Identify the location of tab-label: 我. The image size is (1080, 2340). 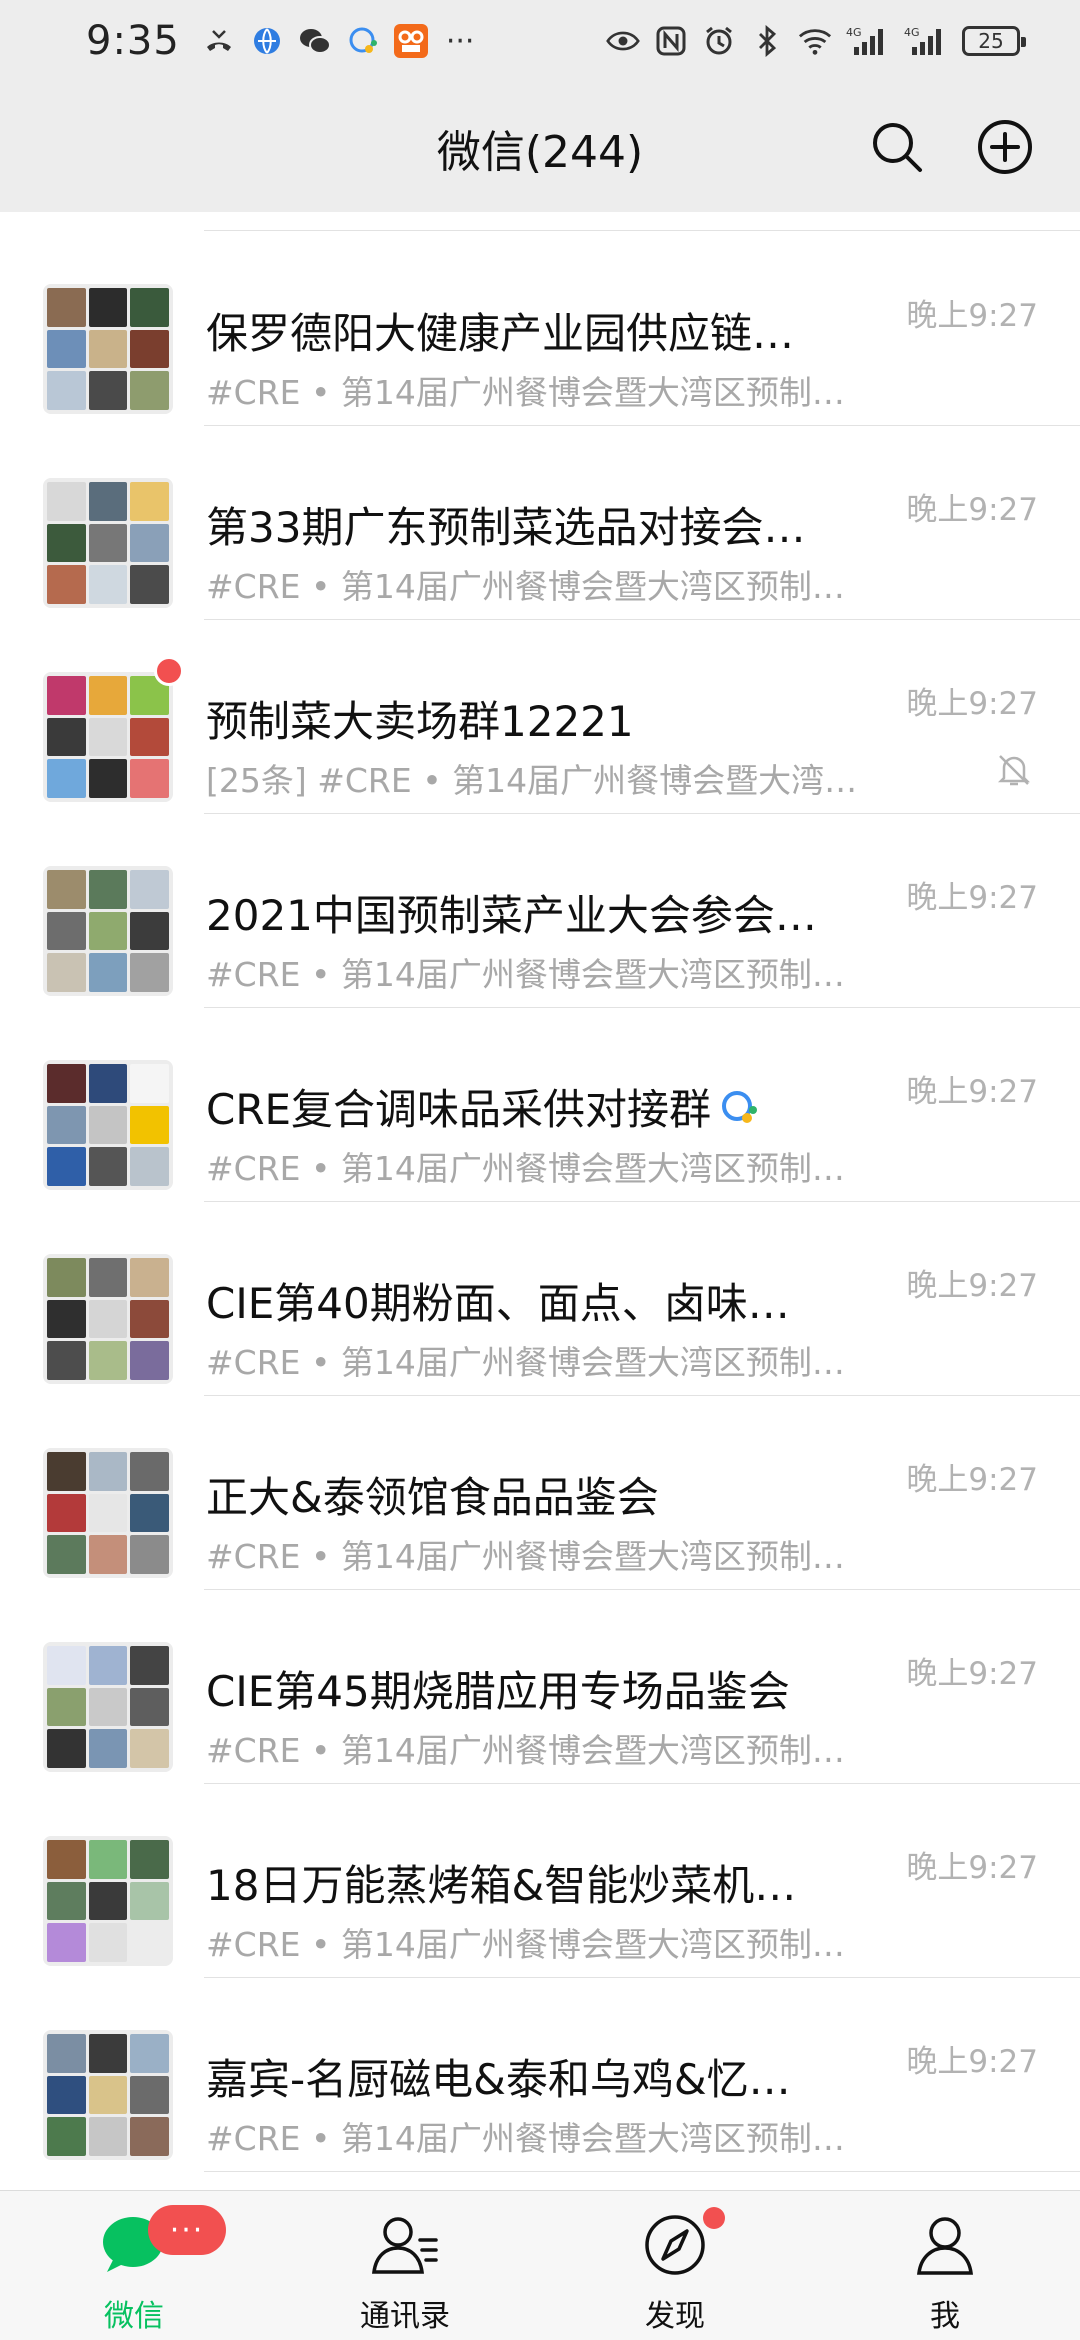
(945, 2316).